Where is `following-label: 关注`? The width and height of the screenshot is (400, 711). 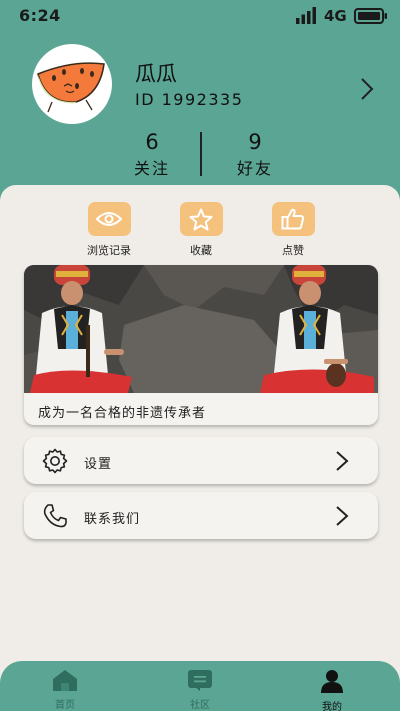
following-label: 关注 is located at coordinates (151, 168).